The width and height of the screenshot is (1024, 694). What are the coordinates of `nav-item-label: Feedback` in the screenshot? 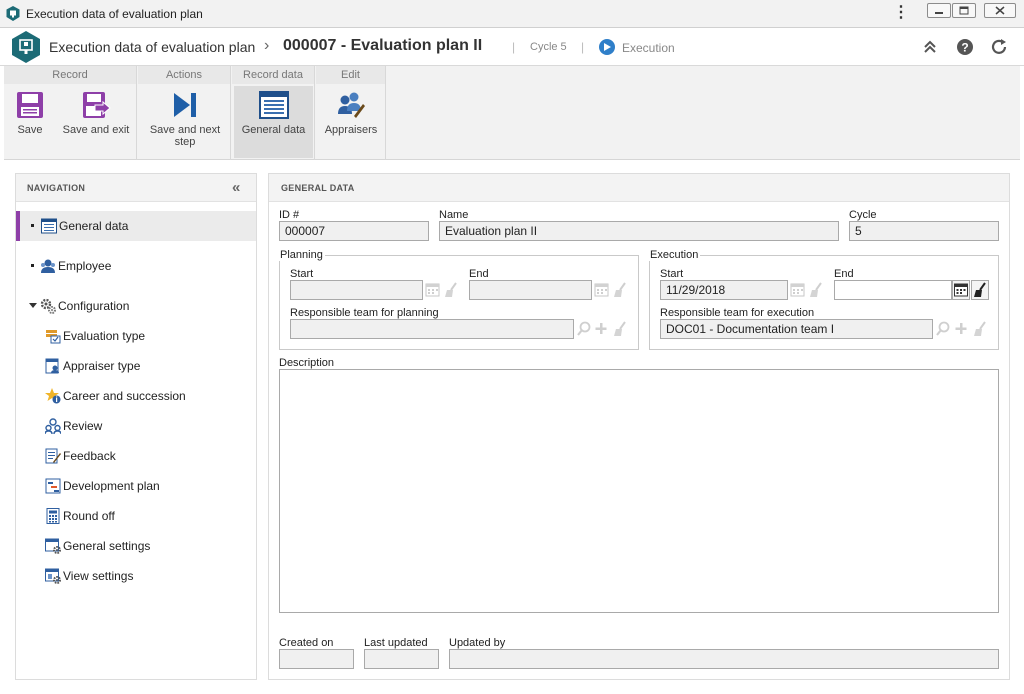 It's located at (89, 456).